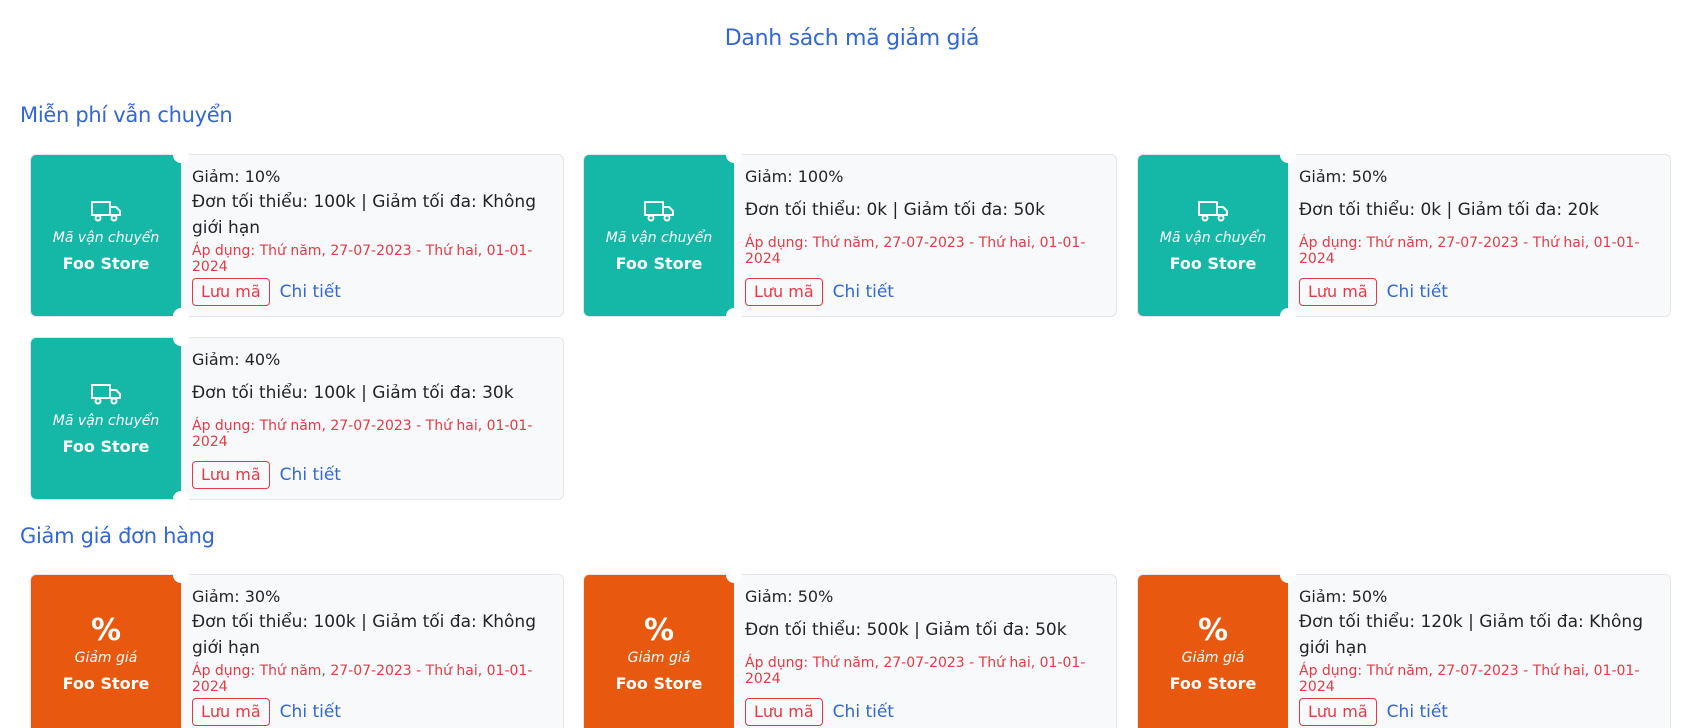 This screenshot has height=728, width=1704. I want to click on voucher-discount: Giảm: 100%, so click(794, 176).